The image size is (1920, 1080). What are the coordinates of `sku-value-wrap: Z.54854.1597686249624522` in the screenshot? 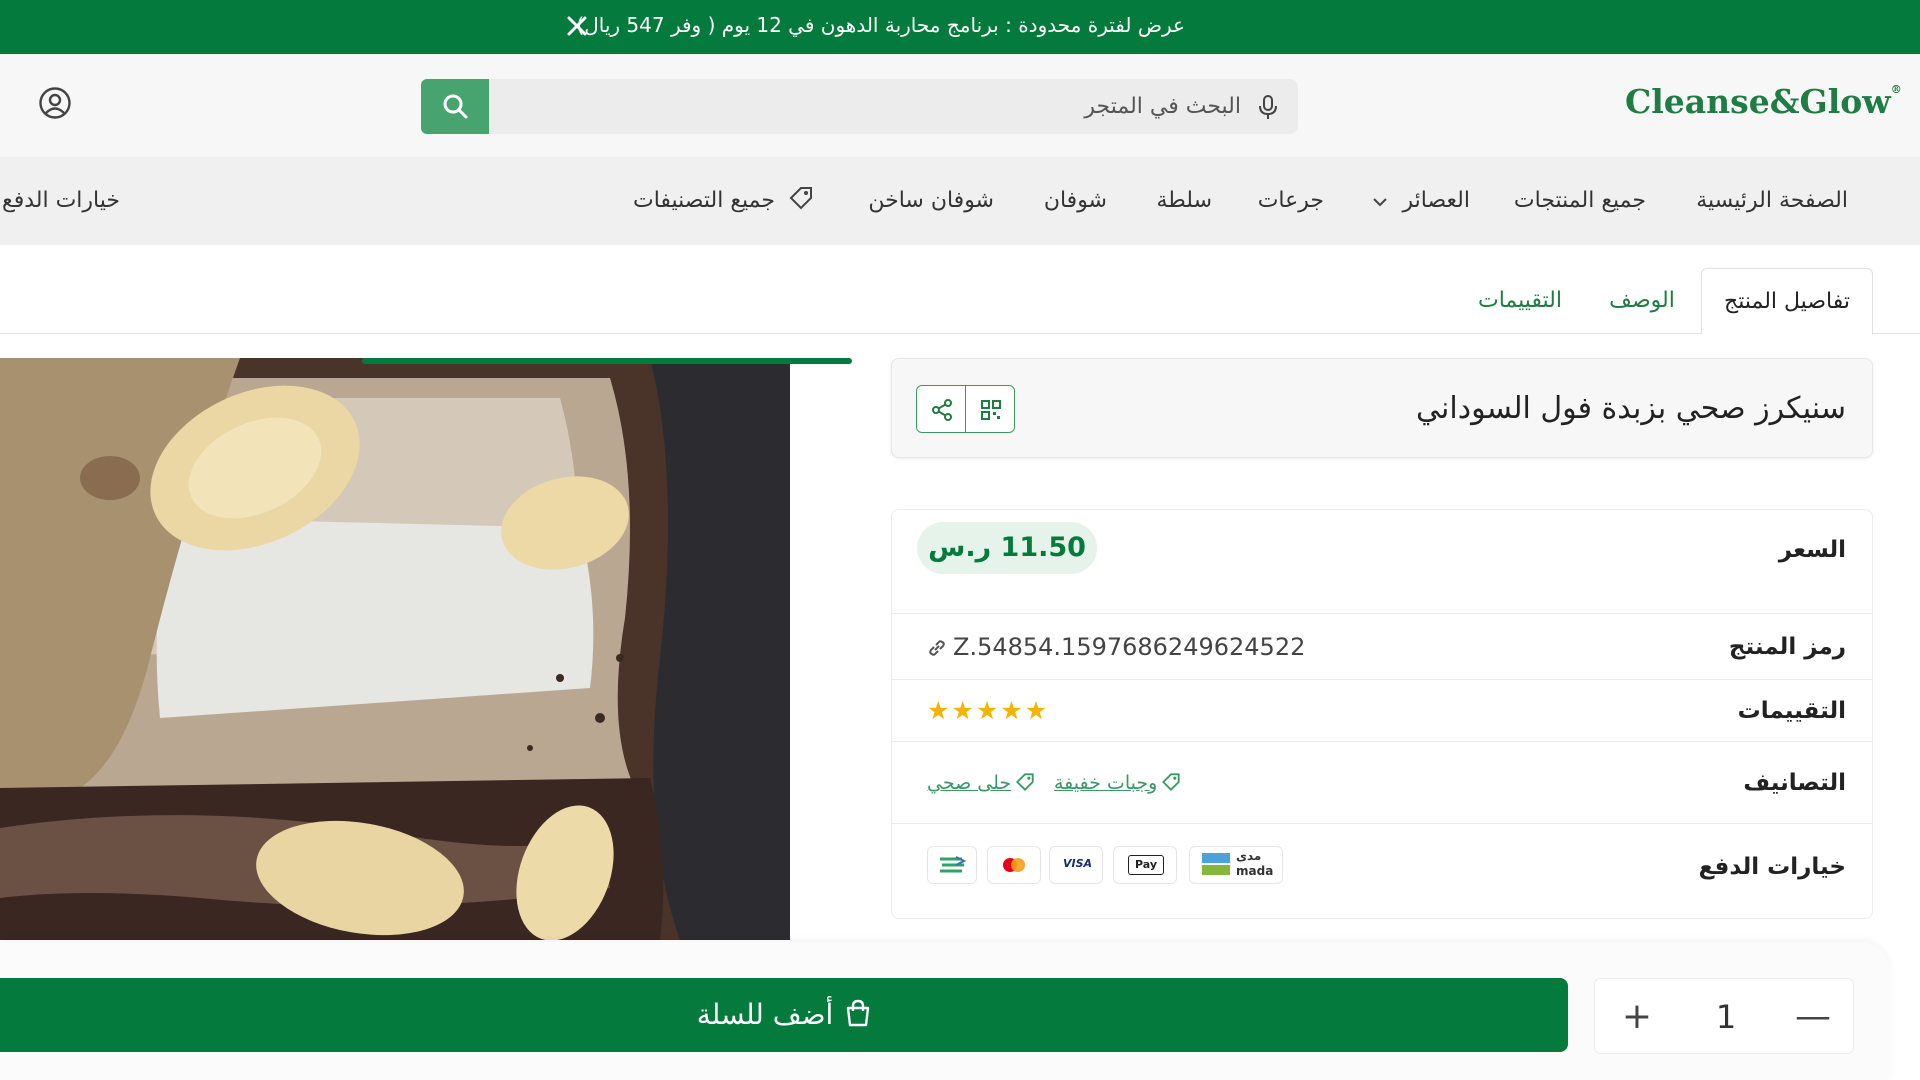 It's located at (1116, 647).